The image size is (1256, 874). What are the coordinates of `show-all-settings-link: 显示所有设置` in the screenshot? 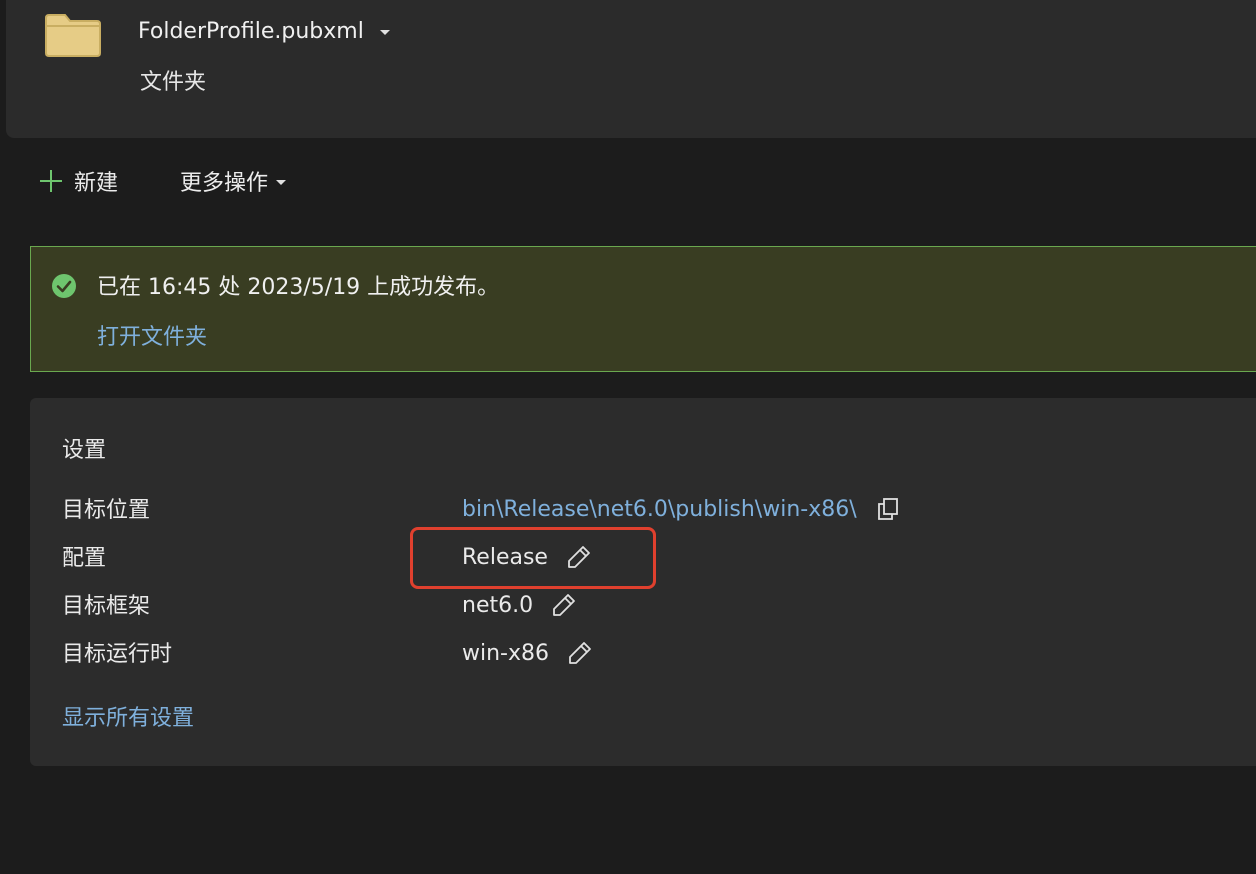 It's located at (128, 716).